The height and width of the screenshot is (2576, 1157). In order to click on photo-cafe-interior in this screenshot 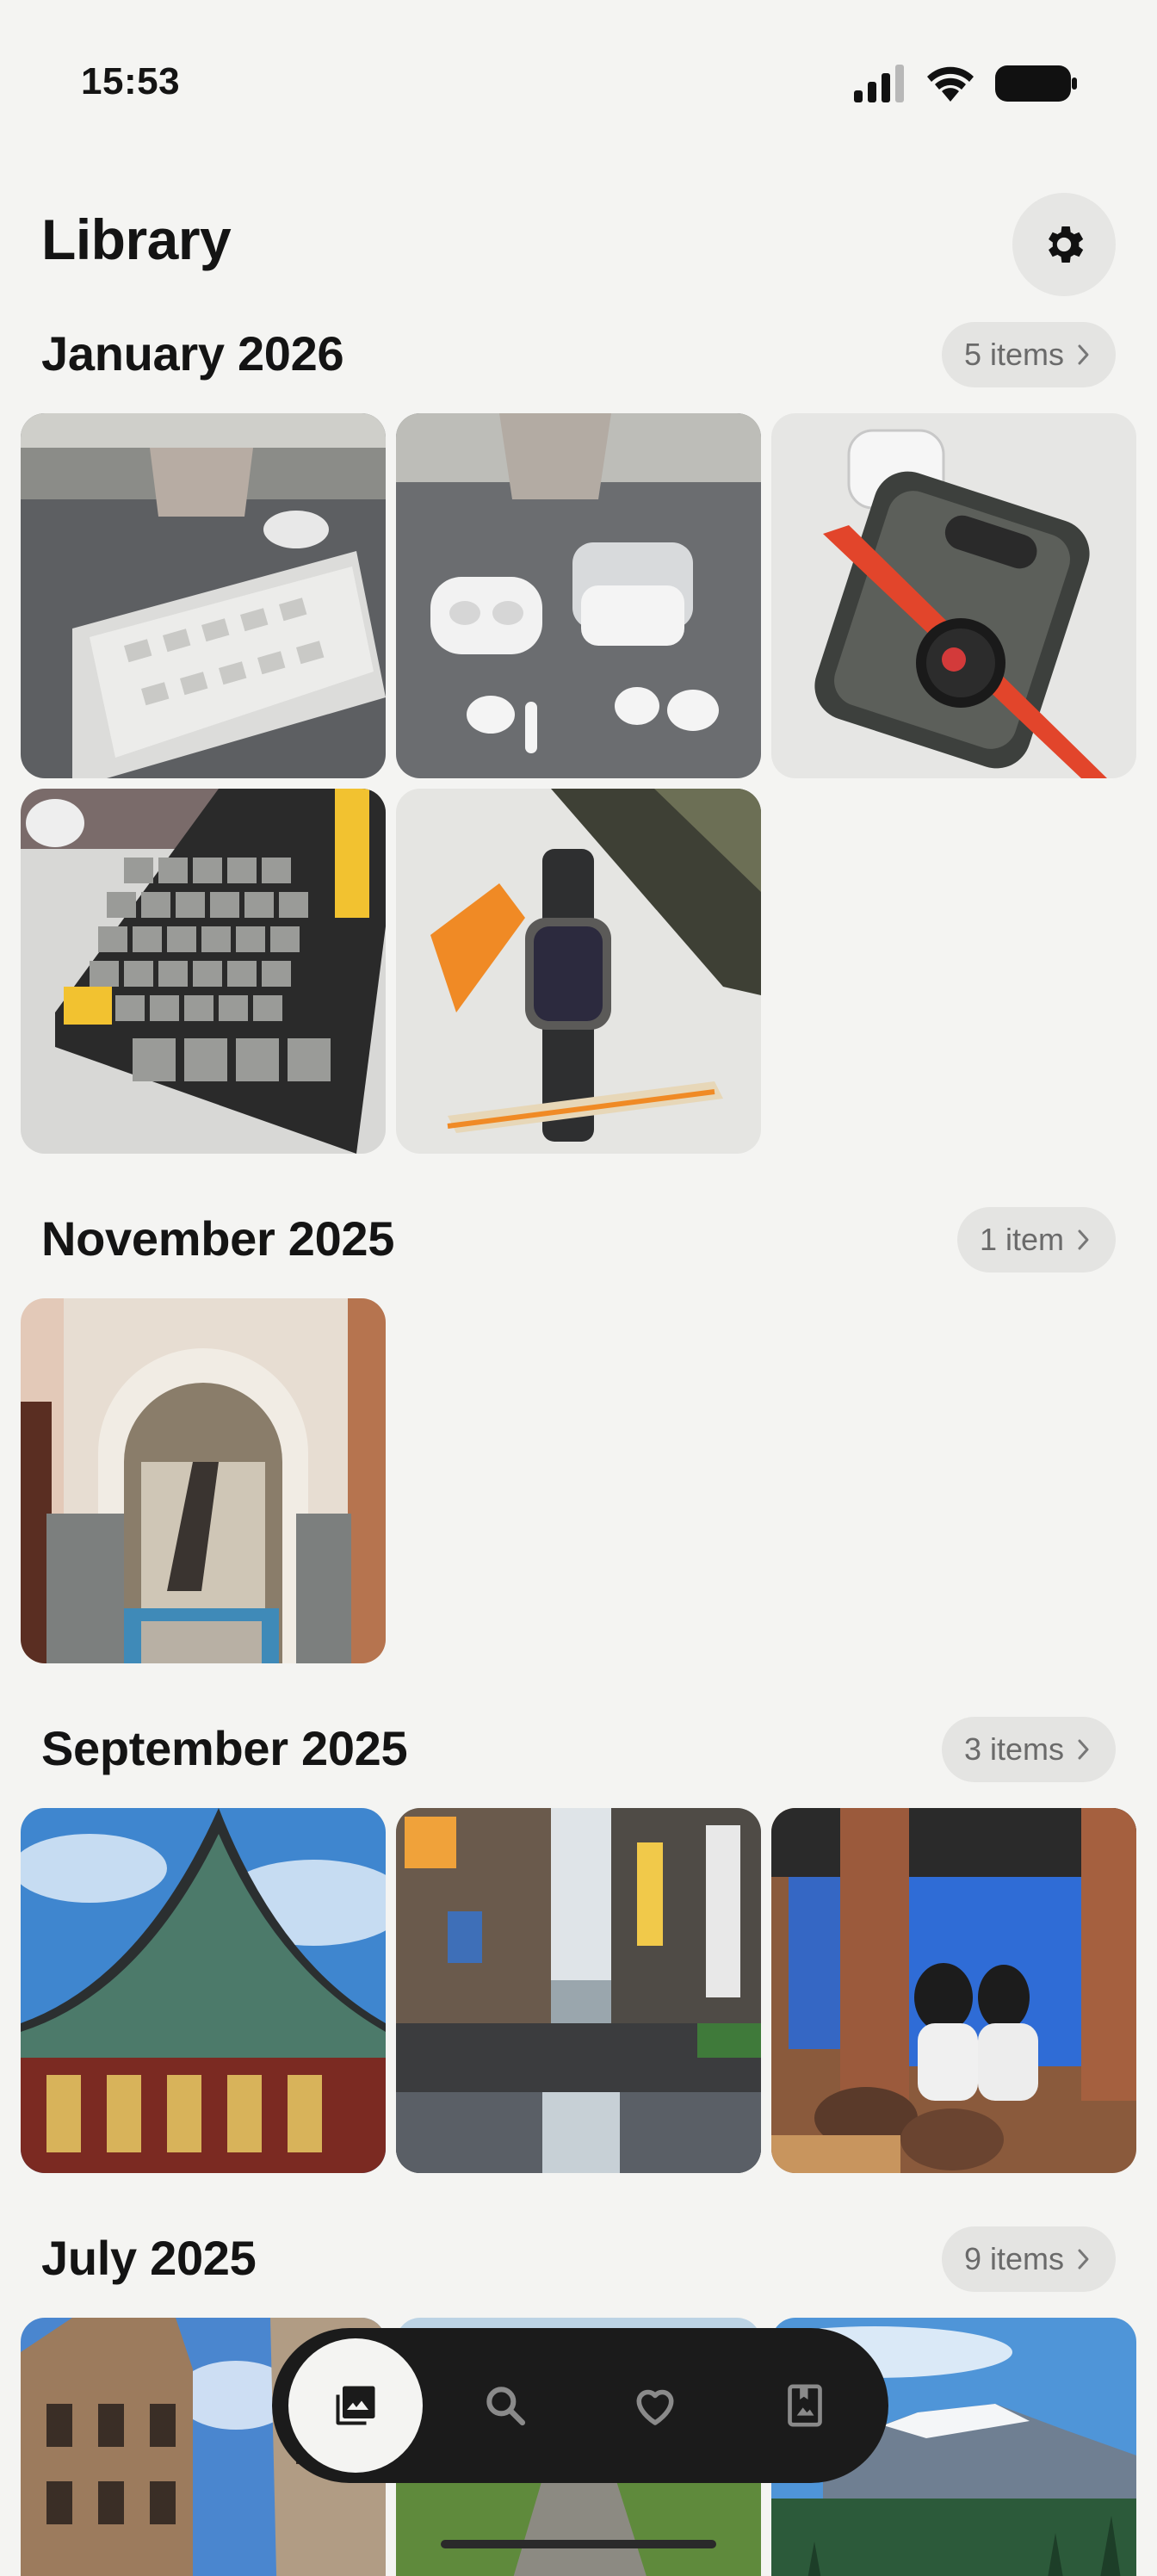, I will do `click(954, 1991)`.